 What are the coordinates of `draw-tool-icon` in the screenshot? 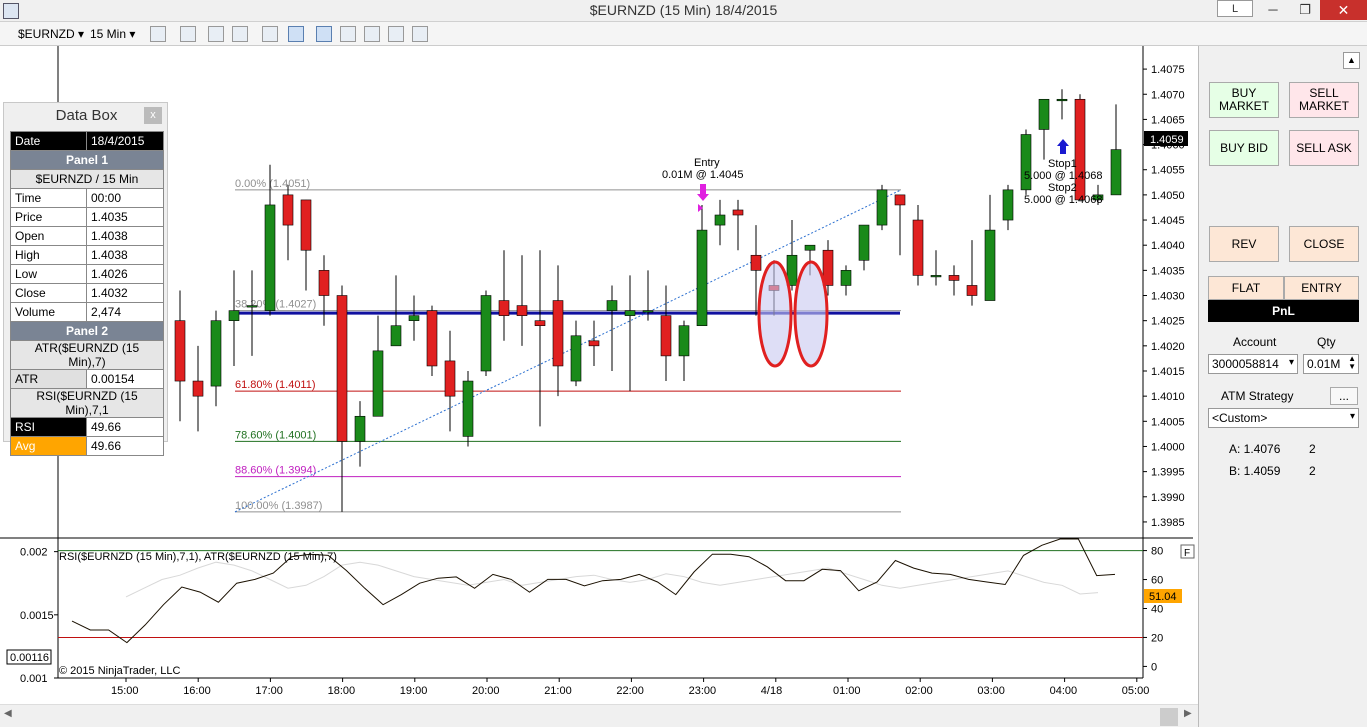 It's located at (188, 34).